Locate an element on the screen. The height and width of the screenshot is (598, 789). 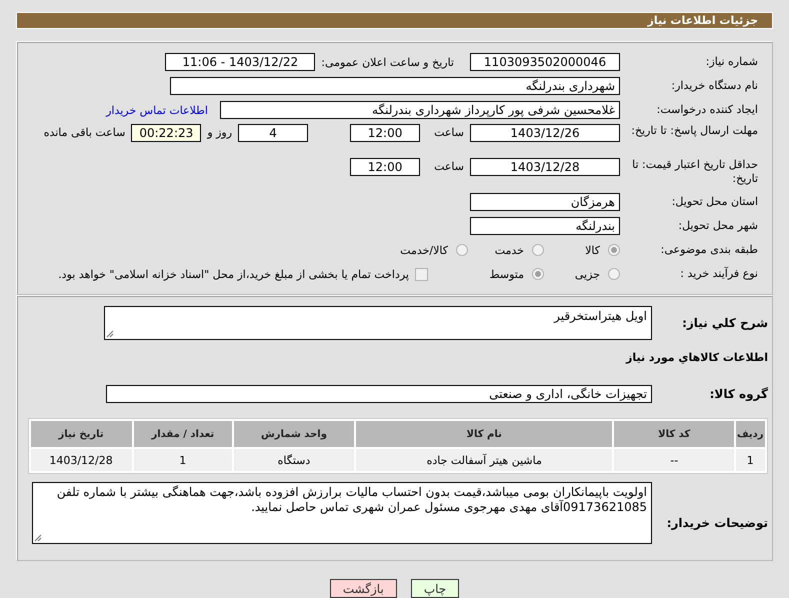
radio-label: کالا/خدمت is located at coordinates (424, 250).